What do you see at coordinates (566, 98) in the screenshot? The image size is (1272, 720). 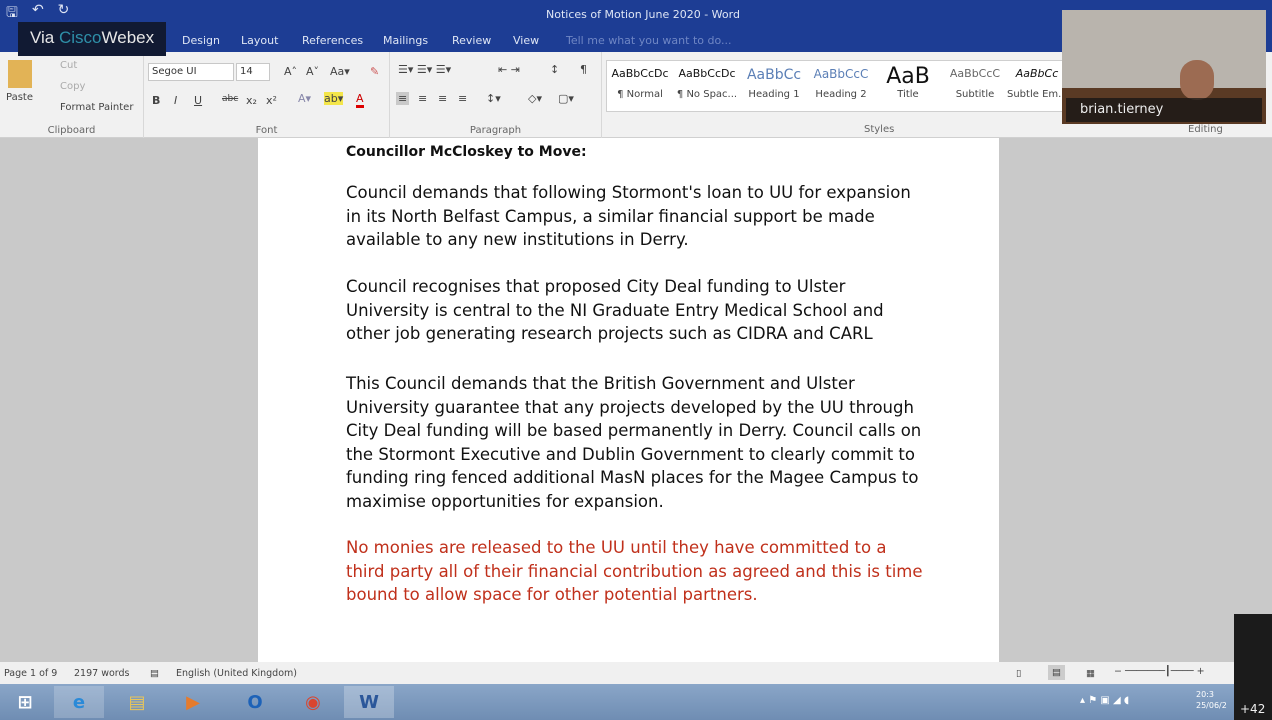 I see `borders-icon: ▢▾` at bounding box center [566, 98].